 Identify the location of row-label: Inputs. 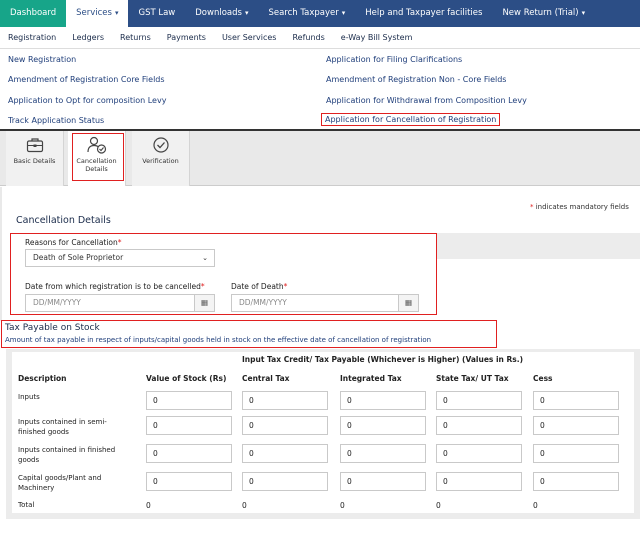
(29, 397).